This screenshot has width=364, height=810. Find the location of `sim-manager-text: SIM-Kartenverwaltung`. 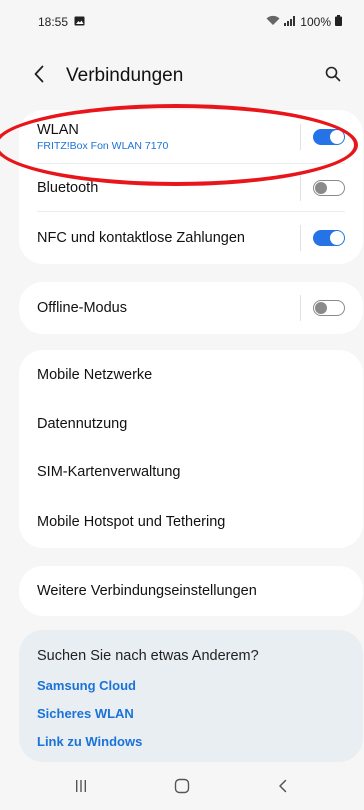

sim-manager-text: SIM-Kartenverwaltung is located at coordinates (191, 472).